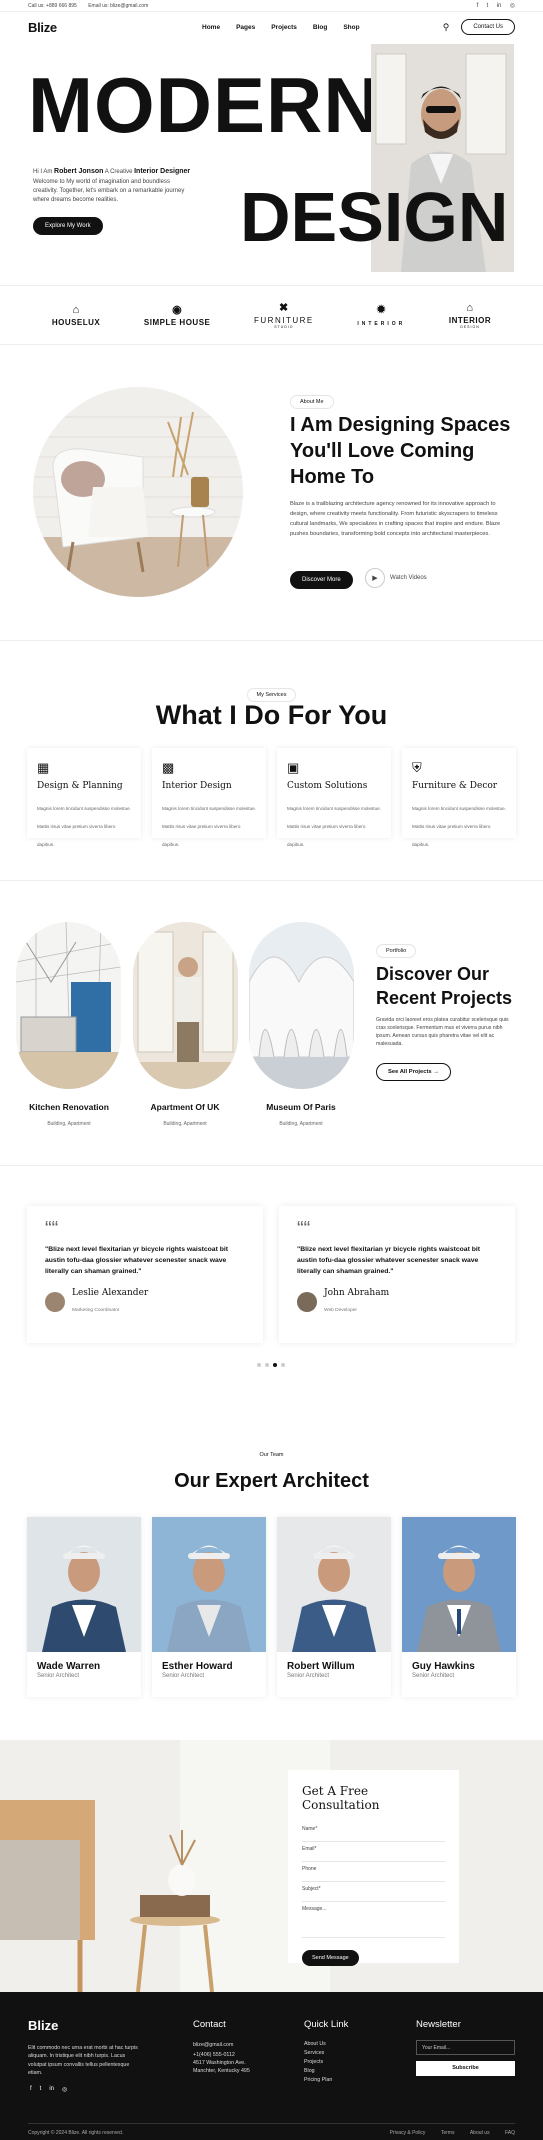 The image size is (543, 2140). What do you see at coordinates (438, 2024) in the screenshot?
I see `footer-heading: Newsletter` at bounding box center [438, 2024].